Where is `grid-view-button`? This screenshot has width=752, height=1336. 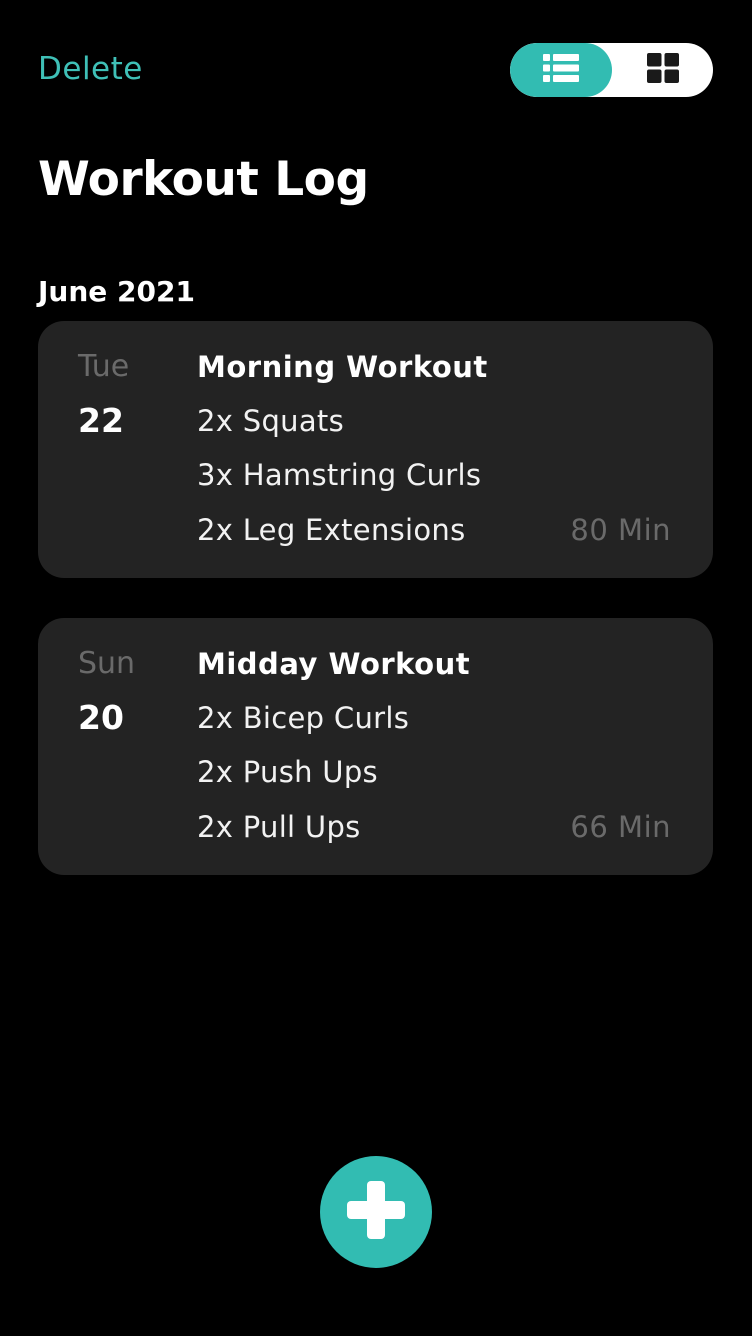 grid-view-button is located at coordinates (662, 70).